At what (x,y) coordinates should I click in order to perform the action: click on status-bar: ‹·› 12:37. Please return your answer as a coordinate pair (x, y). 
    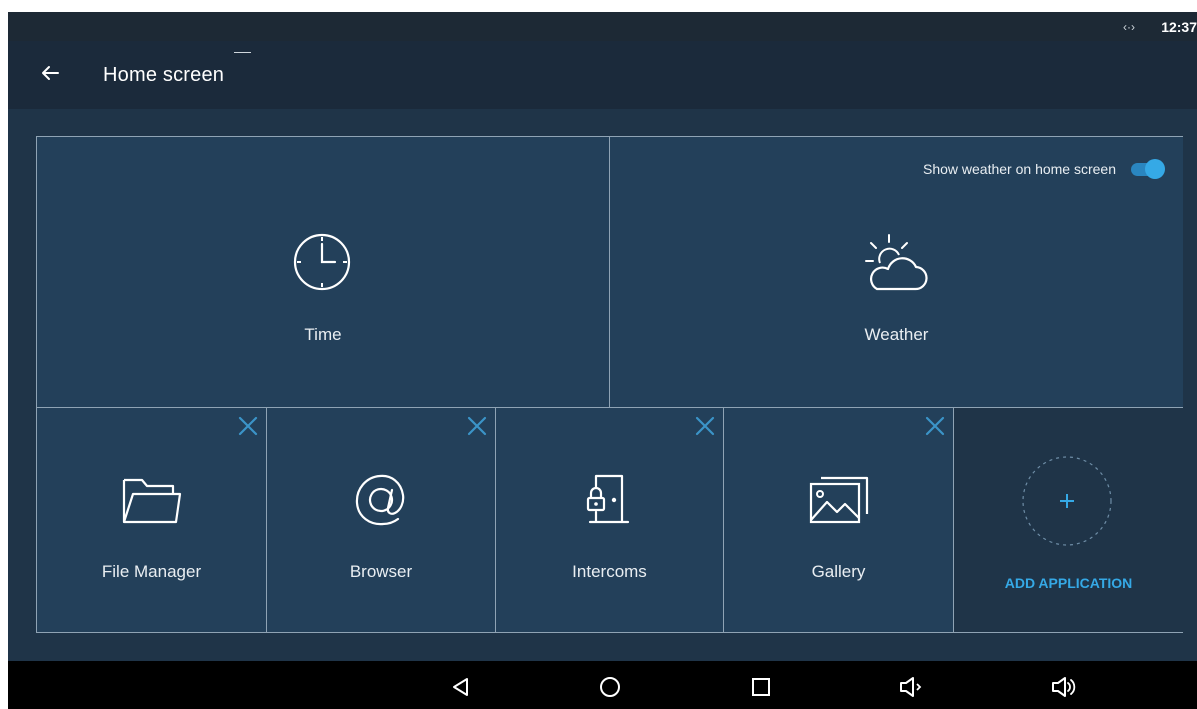
    Looking at the image, I should click on (602, 26).